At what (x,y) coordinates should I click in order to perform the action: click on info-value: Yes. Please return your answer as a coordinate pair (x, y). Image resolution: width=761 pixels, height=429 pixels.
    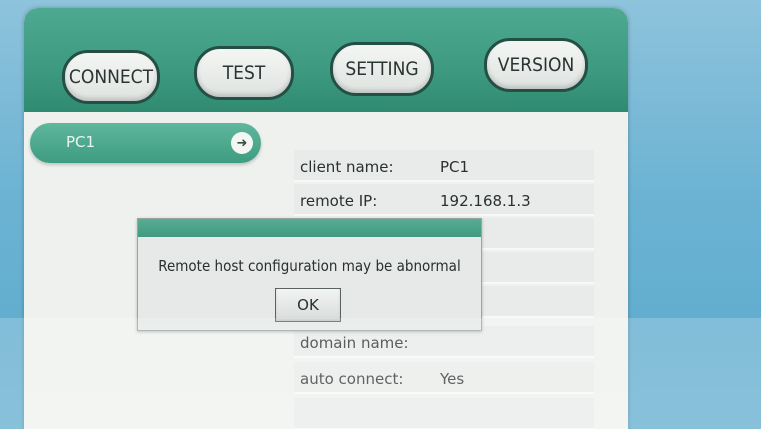
    Looking at the image, I should click on (452, 379).